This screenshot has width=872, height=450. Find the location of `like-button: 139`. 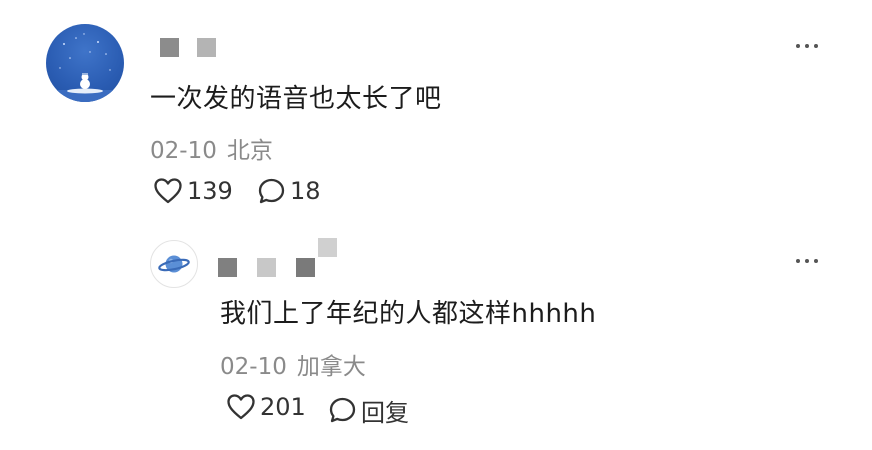

like-button: 139 is located at coordinates (193, 191).